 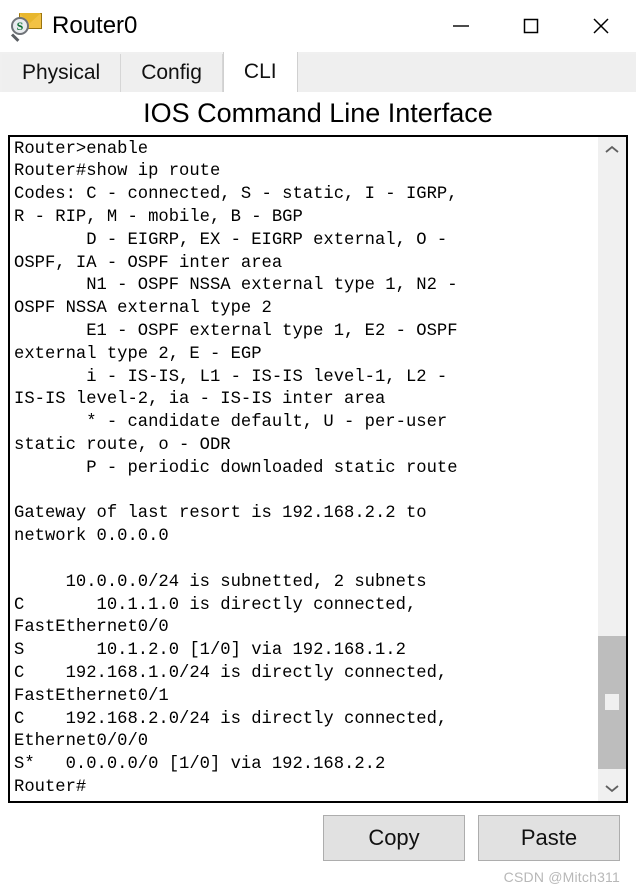 I want to click on tab-bar: Physical Config CLI, so click(x=318, y=72).